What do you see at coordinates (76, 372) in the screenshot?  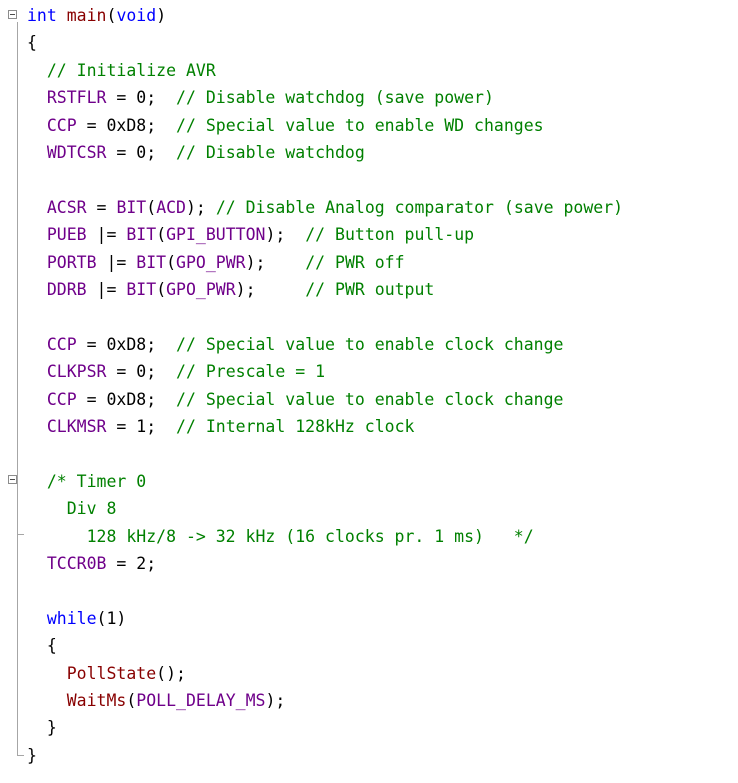 I see `macro-token: CLKPSR` at bounding box center [76, 372].